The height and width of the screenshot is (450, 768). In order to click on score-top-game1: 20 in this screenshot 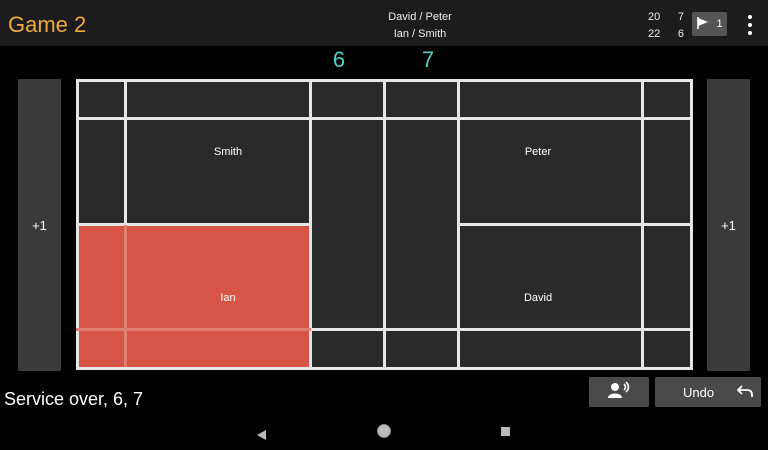, I will do `click(654, 17)`.